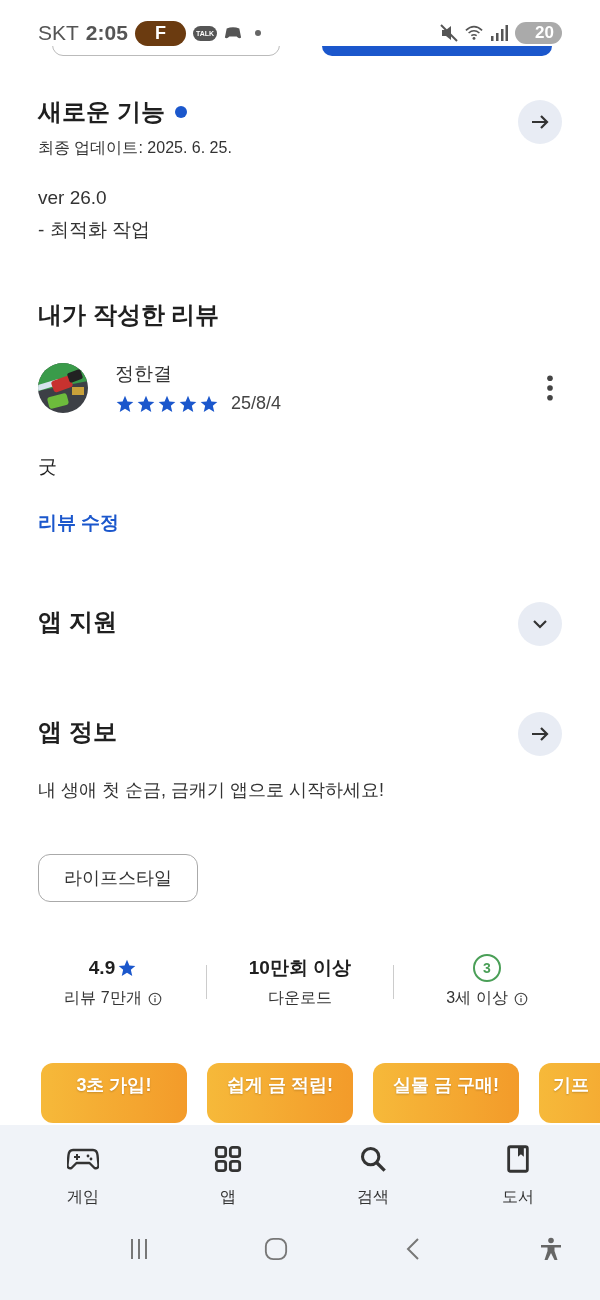 The image size is (600, 1300). Describe the element at coordinates (144, 374) in the screenshot. I see `reviewer-name: 정한결` at that location.